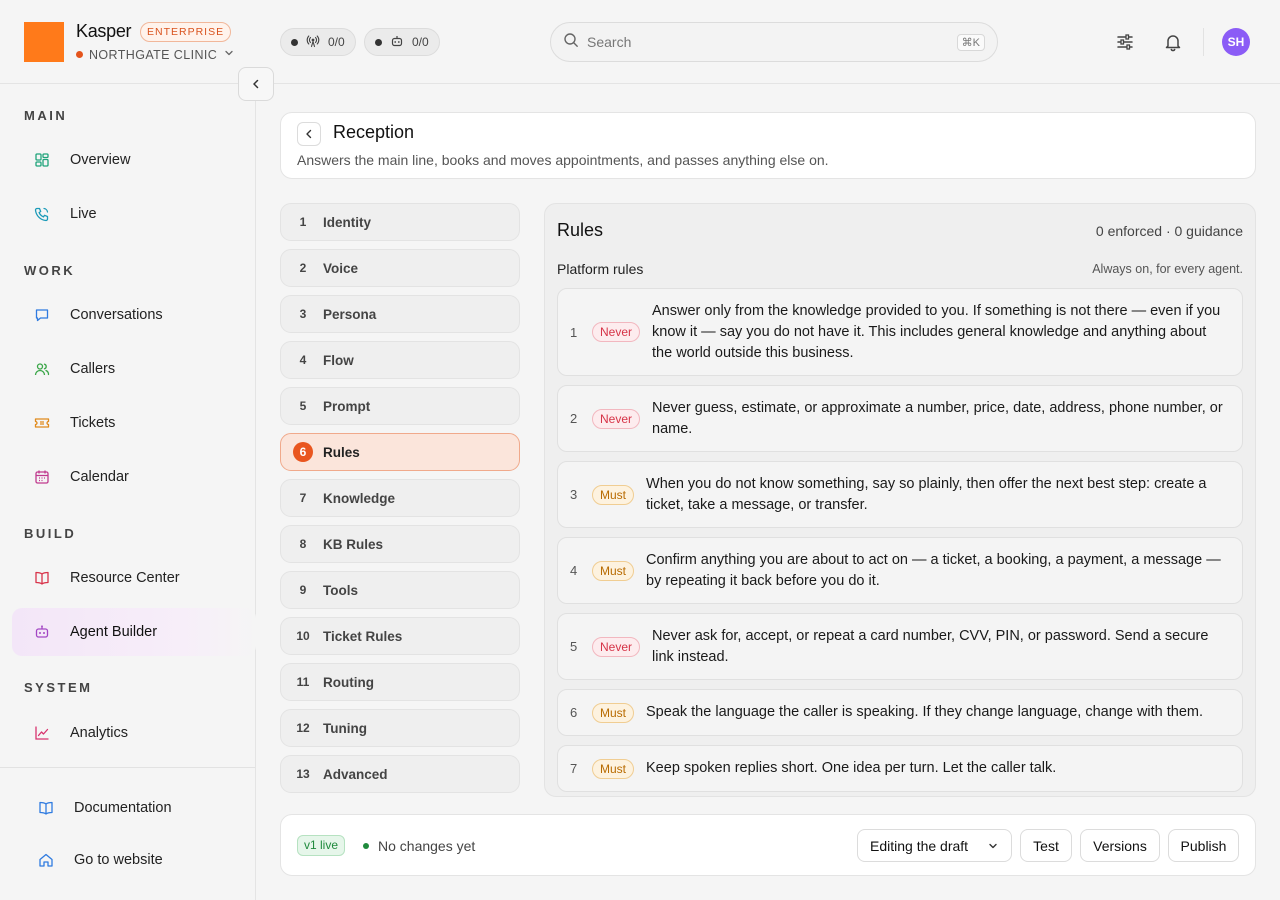 This screenshot has width=1280, height=900. Describe the element at coordinates (42, 578) in the screenshot. I see `book-icon` at that location.